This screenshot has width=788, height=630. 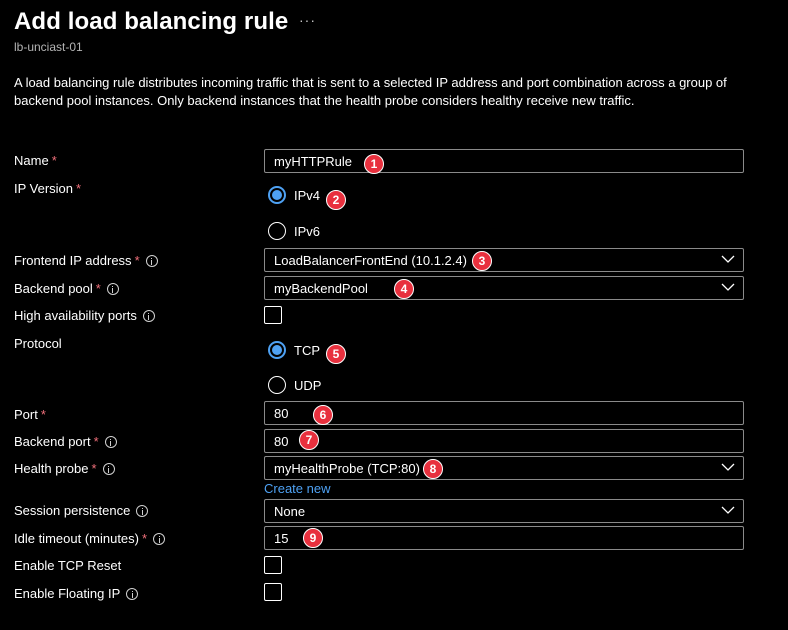 What do you see at coordinates (504, 468) in the screenshot?
I see `health-probe-select: myHealthProbe (TCP:80)` at bounding box center [504, 468].